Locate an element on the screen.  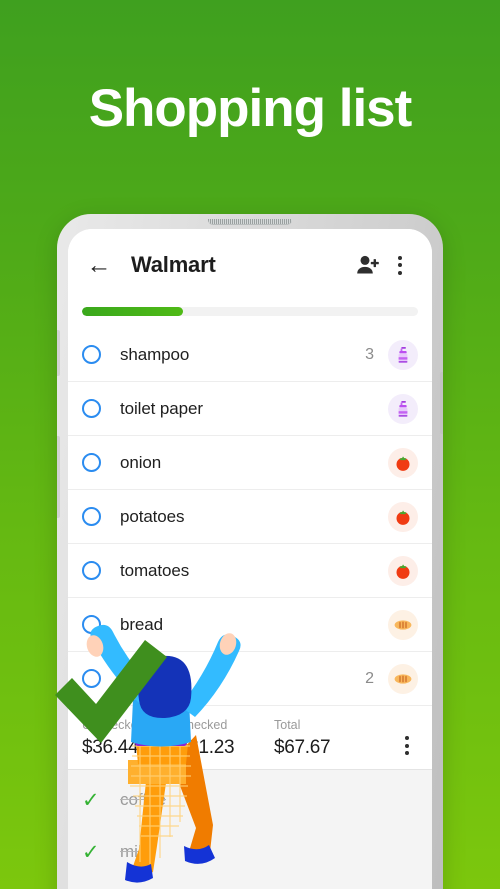
summary-unchecked: Unchecked $36.44 is located at coordinates (130, 738).